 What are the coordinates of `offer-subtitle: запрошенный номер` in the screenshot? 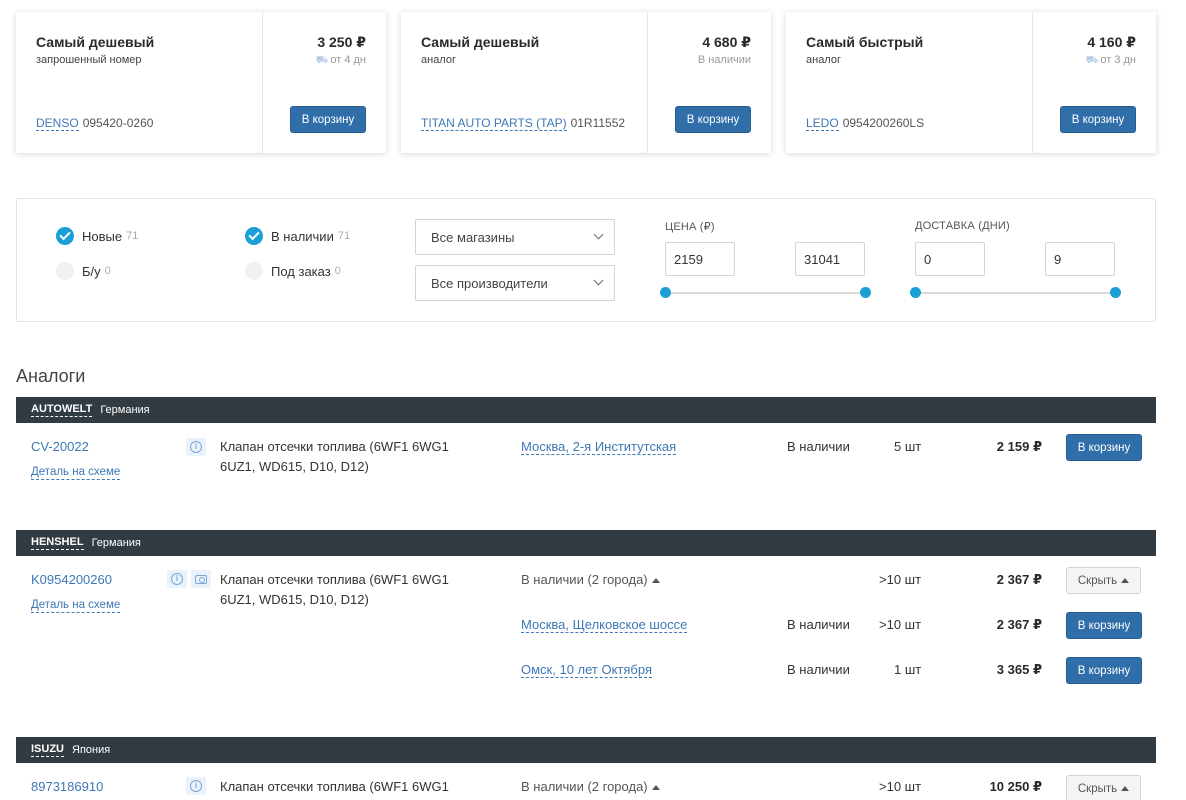 It's located at (89, 60).